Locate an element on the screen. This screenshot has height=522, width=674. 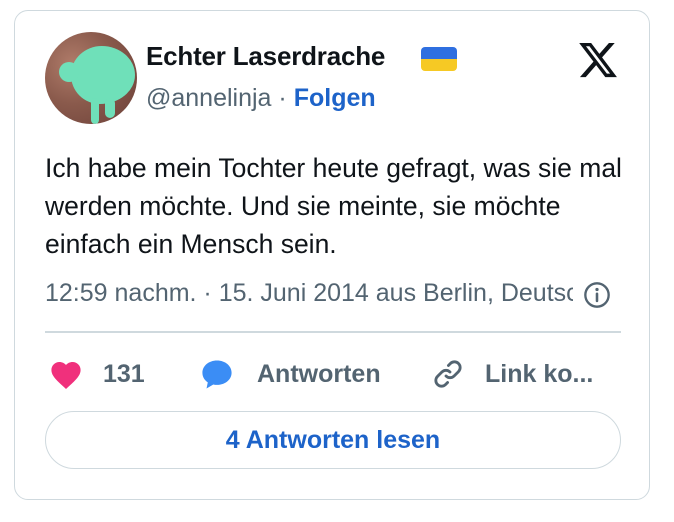
user-handle: @annelinja is located at coordinates (208, 98).